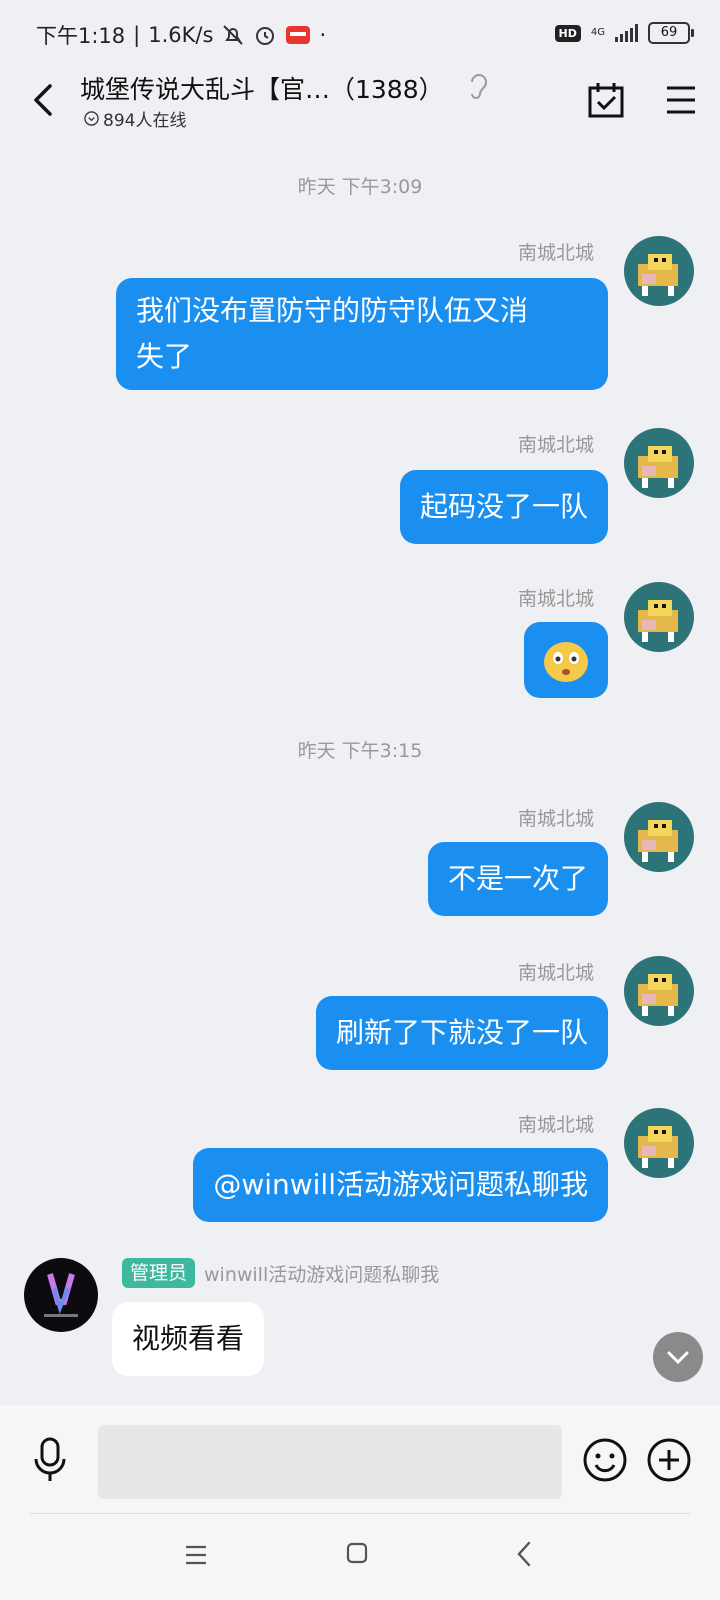 This screenshot has height=1600, width=720. I want to click on message-text: 不是一次了, so click(517, 878).